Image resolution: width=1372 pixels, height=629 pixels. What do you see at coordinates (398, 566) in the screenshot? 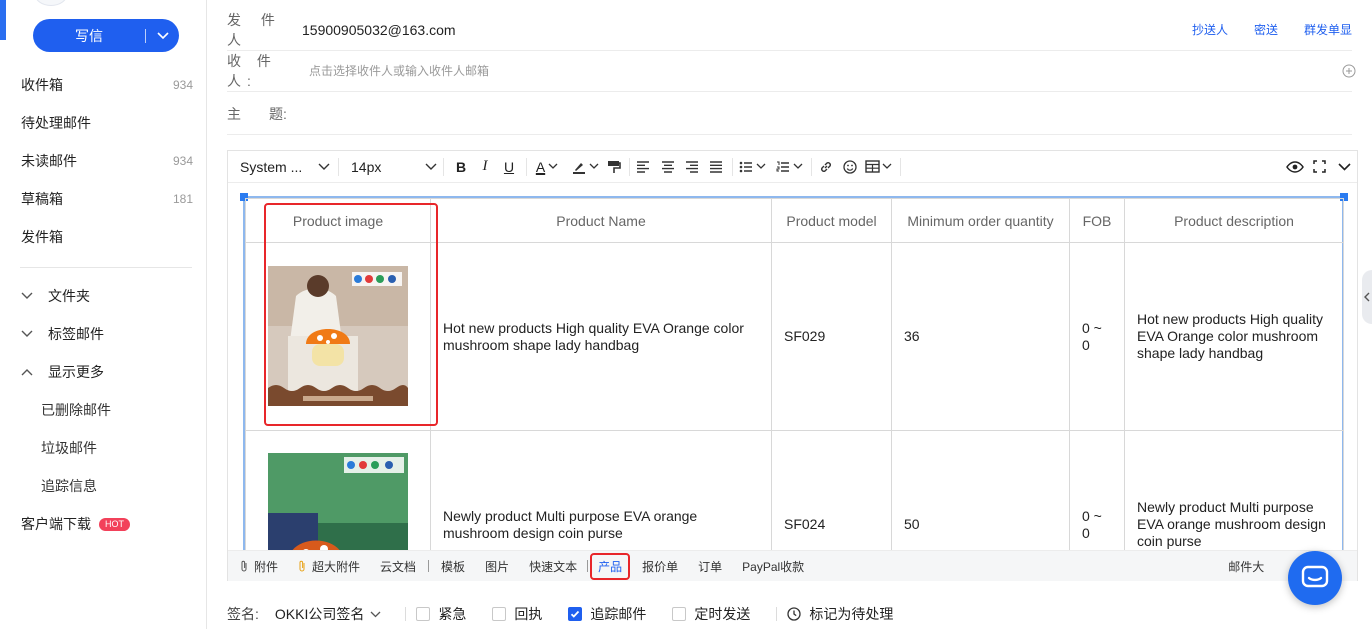
I see `cloud-doc-button: 云文档` at bounding box center [398, 566].